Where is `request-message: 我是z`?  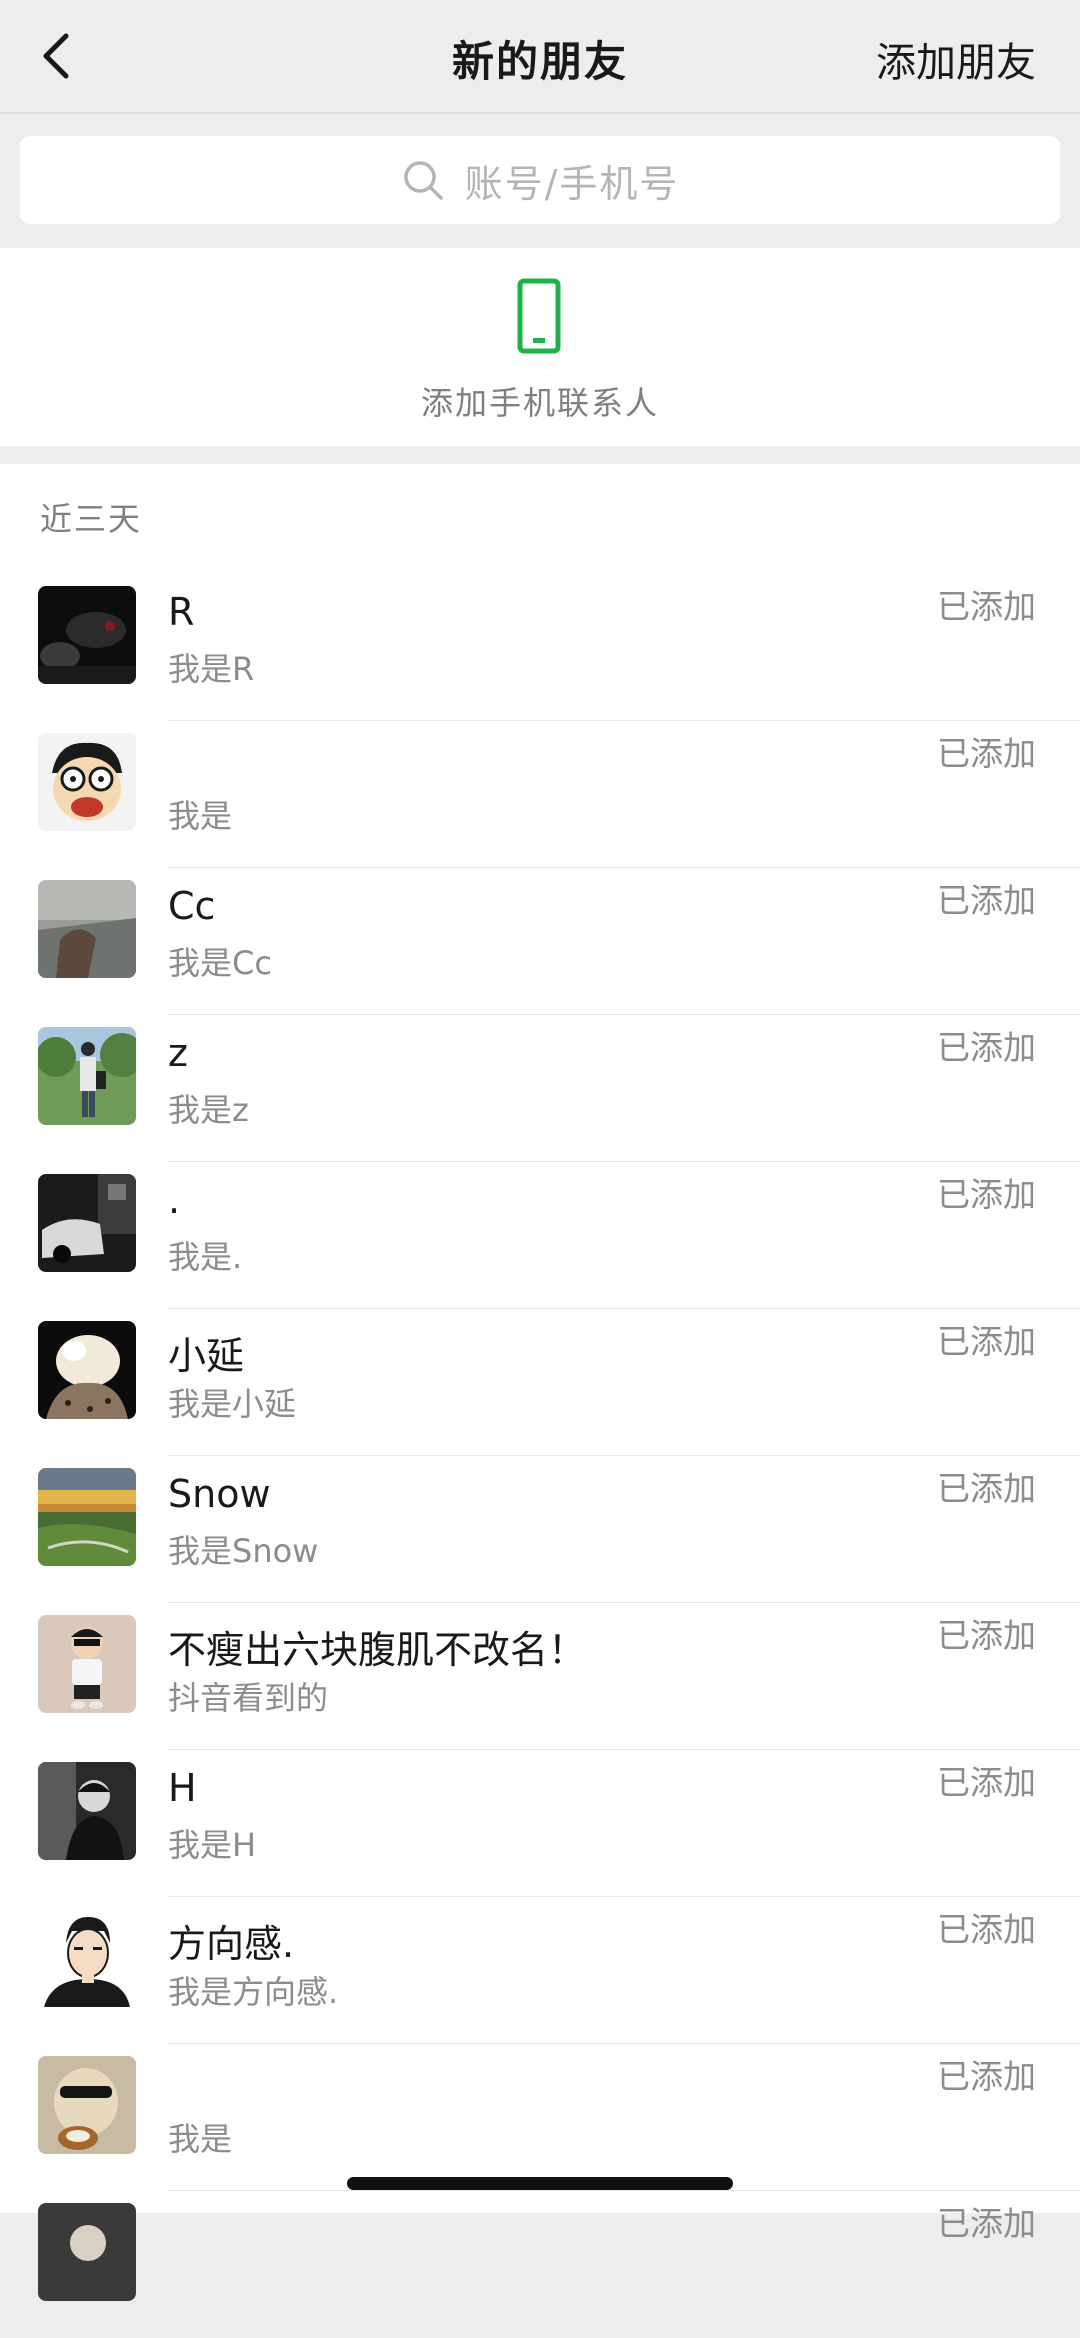
request-message: 我是z is located at coordinates (208, 1110).